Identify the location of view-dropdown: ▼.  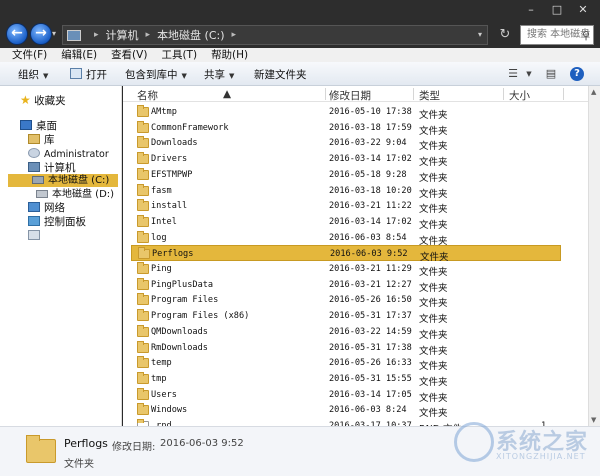
(529, 74).